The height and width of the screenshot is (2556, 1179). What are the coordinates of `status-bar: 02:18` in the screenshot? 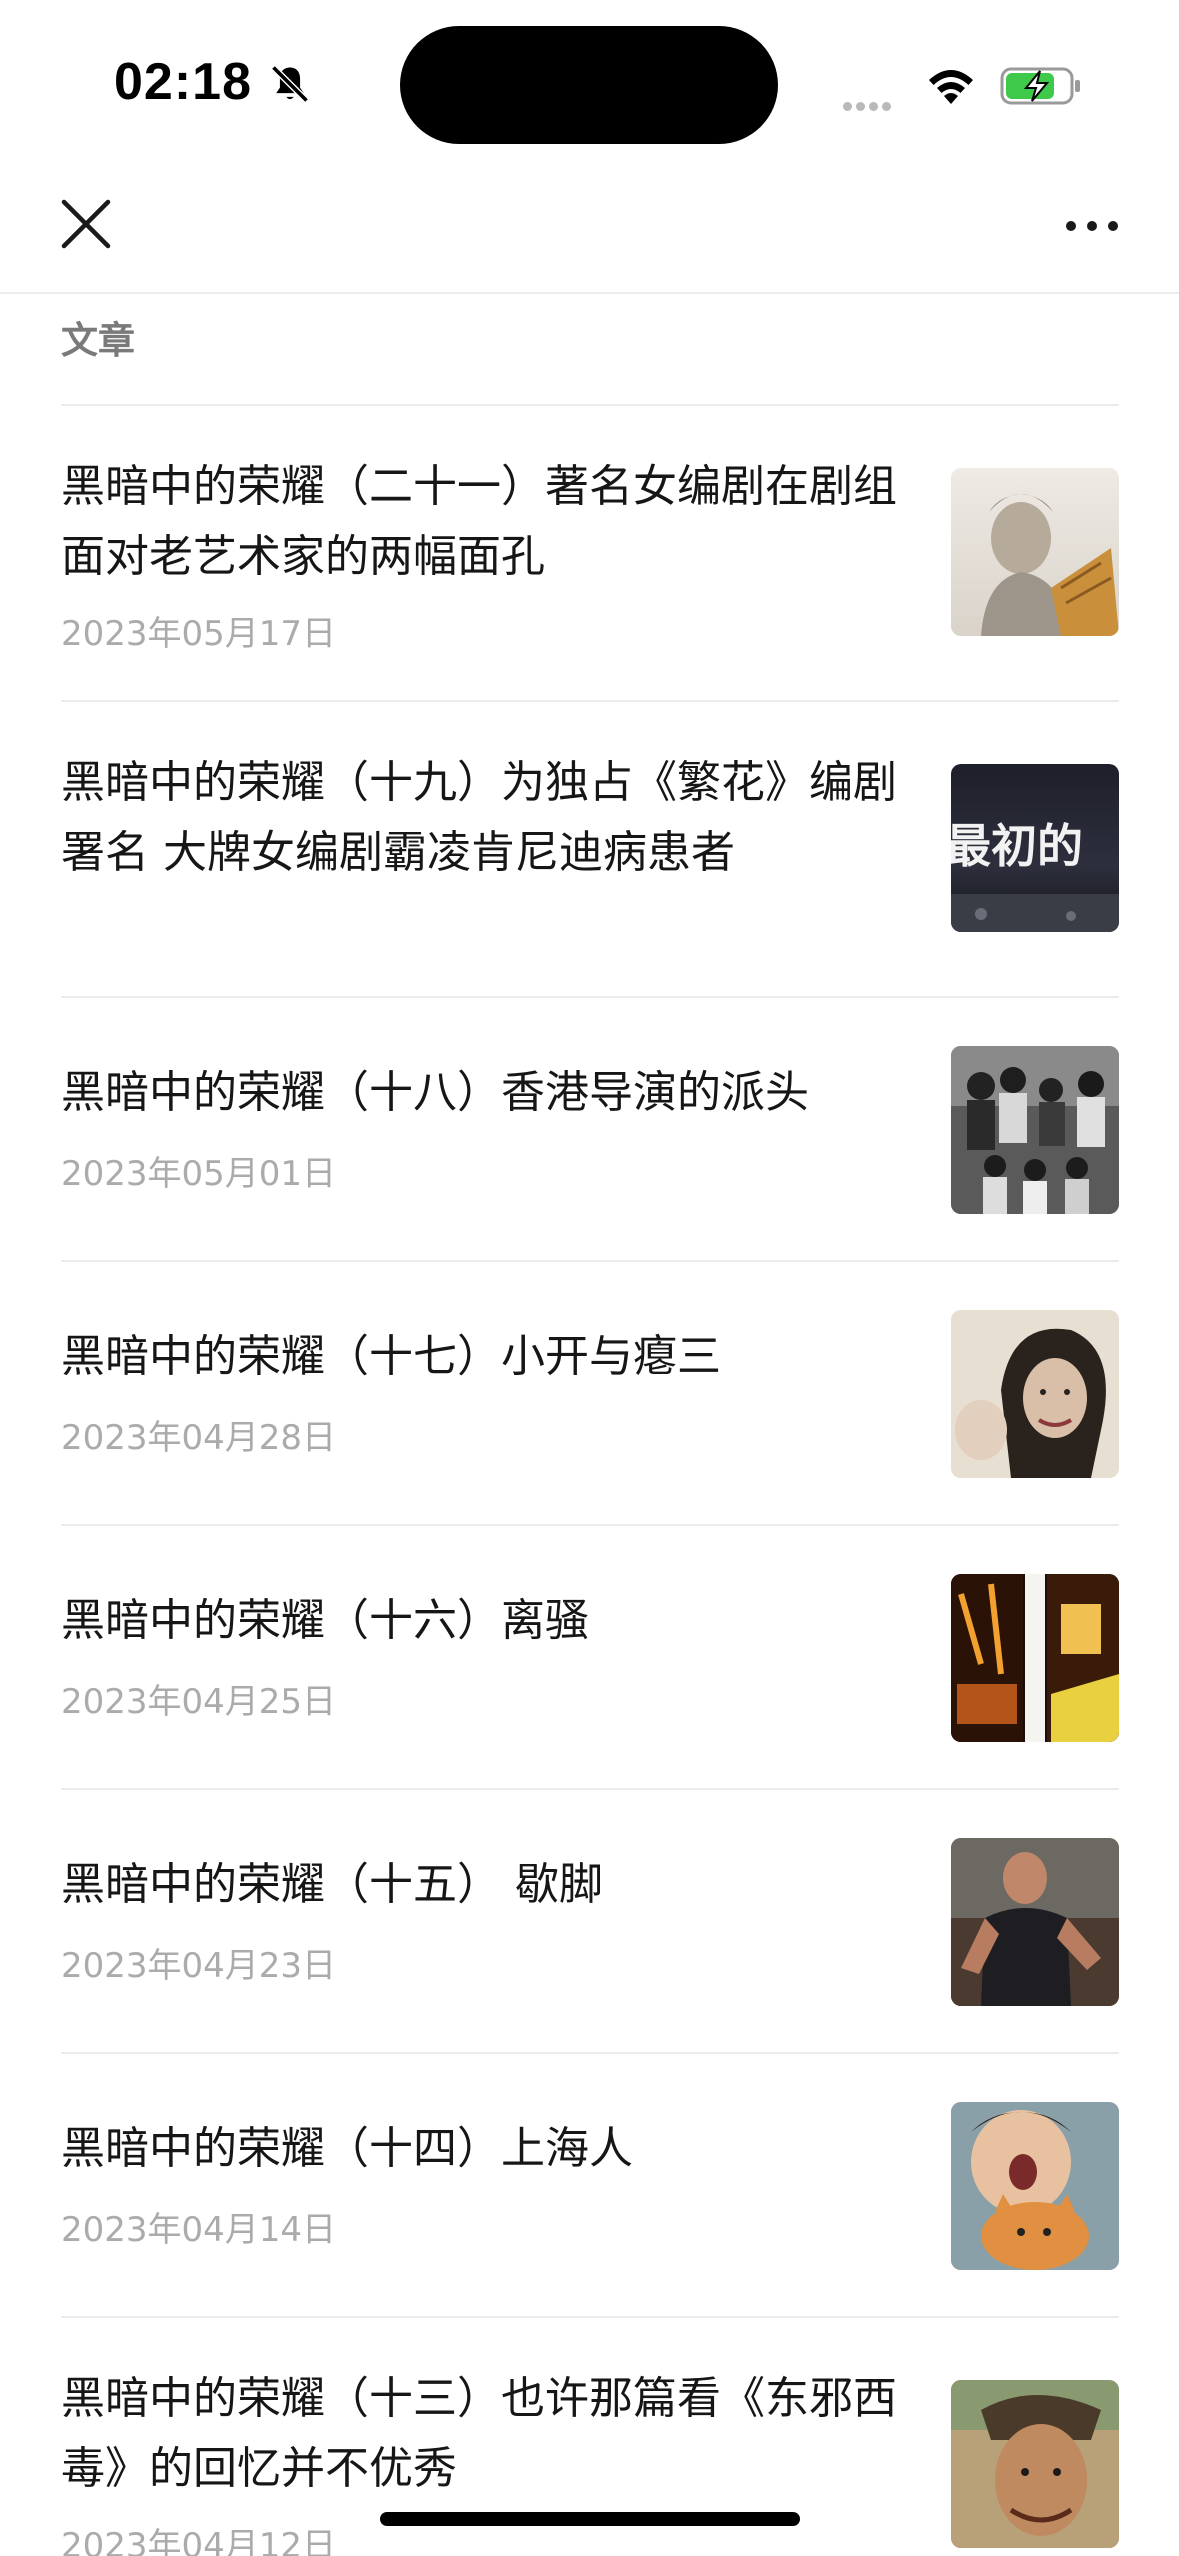 It's located at (589, 85).